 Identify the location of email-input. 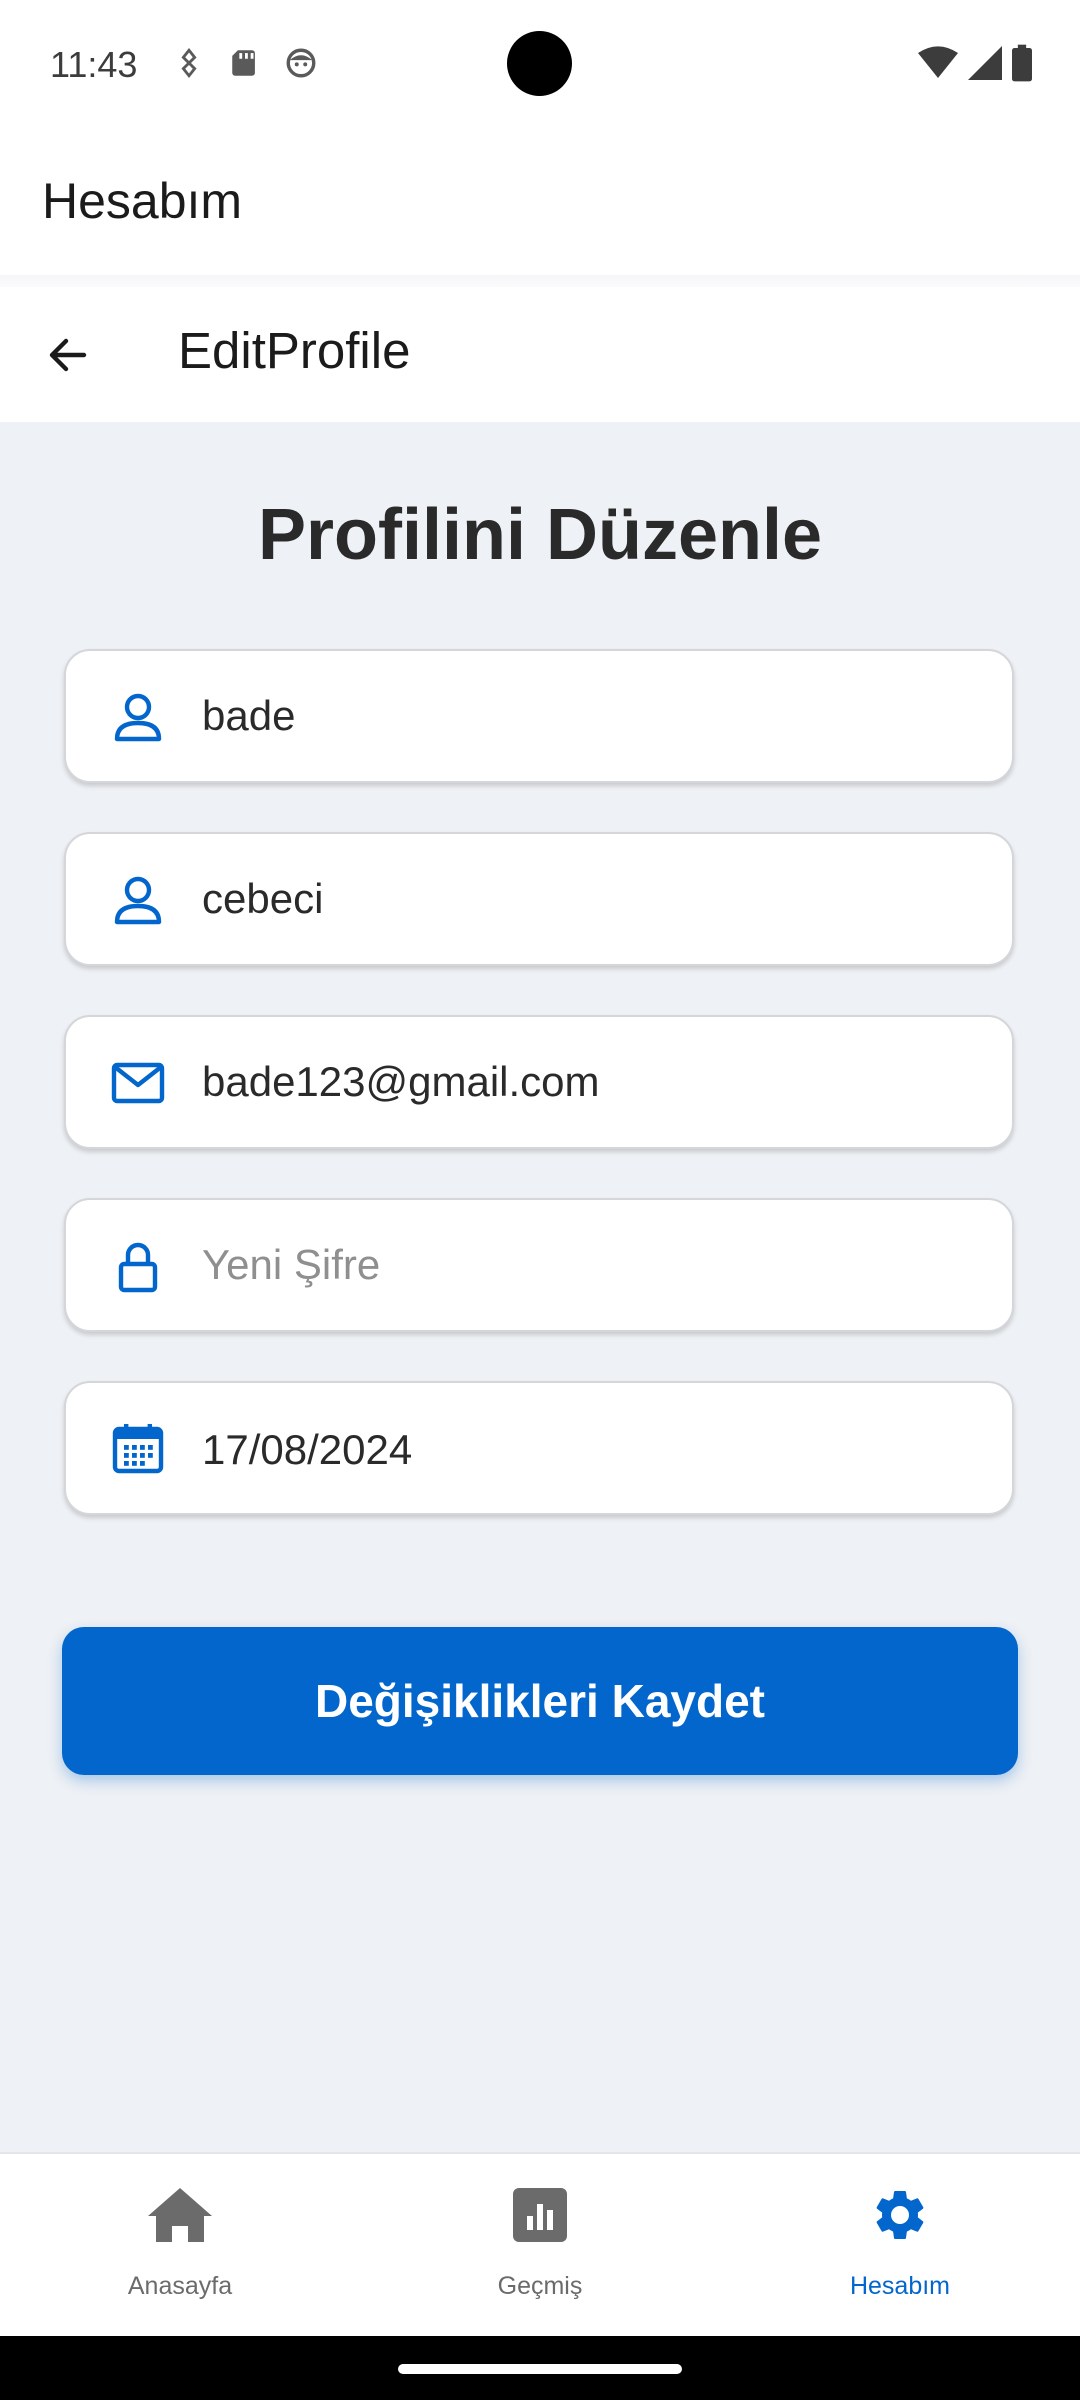
(592, 1082).